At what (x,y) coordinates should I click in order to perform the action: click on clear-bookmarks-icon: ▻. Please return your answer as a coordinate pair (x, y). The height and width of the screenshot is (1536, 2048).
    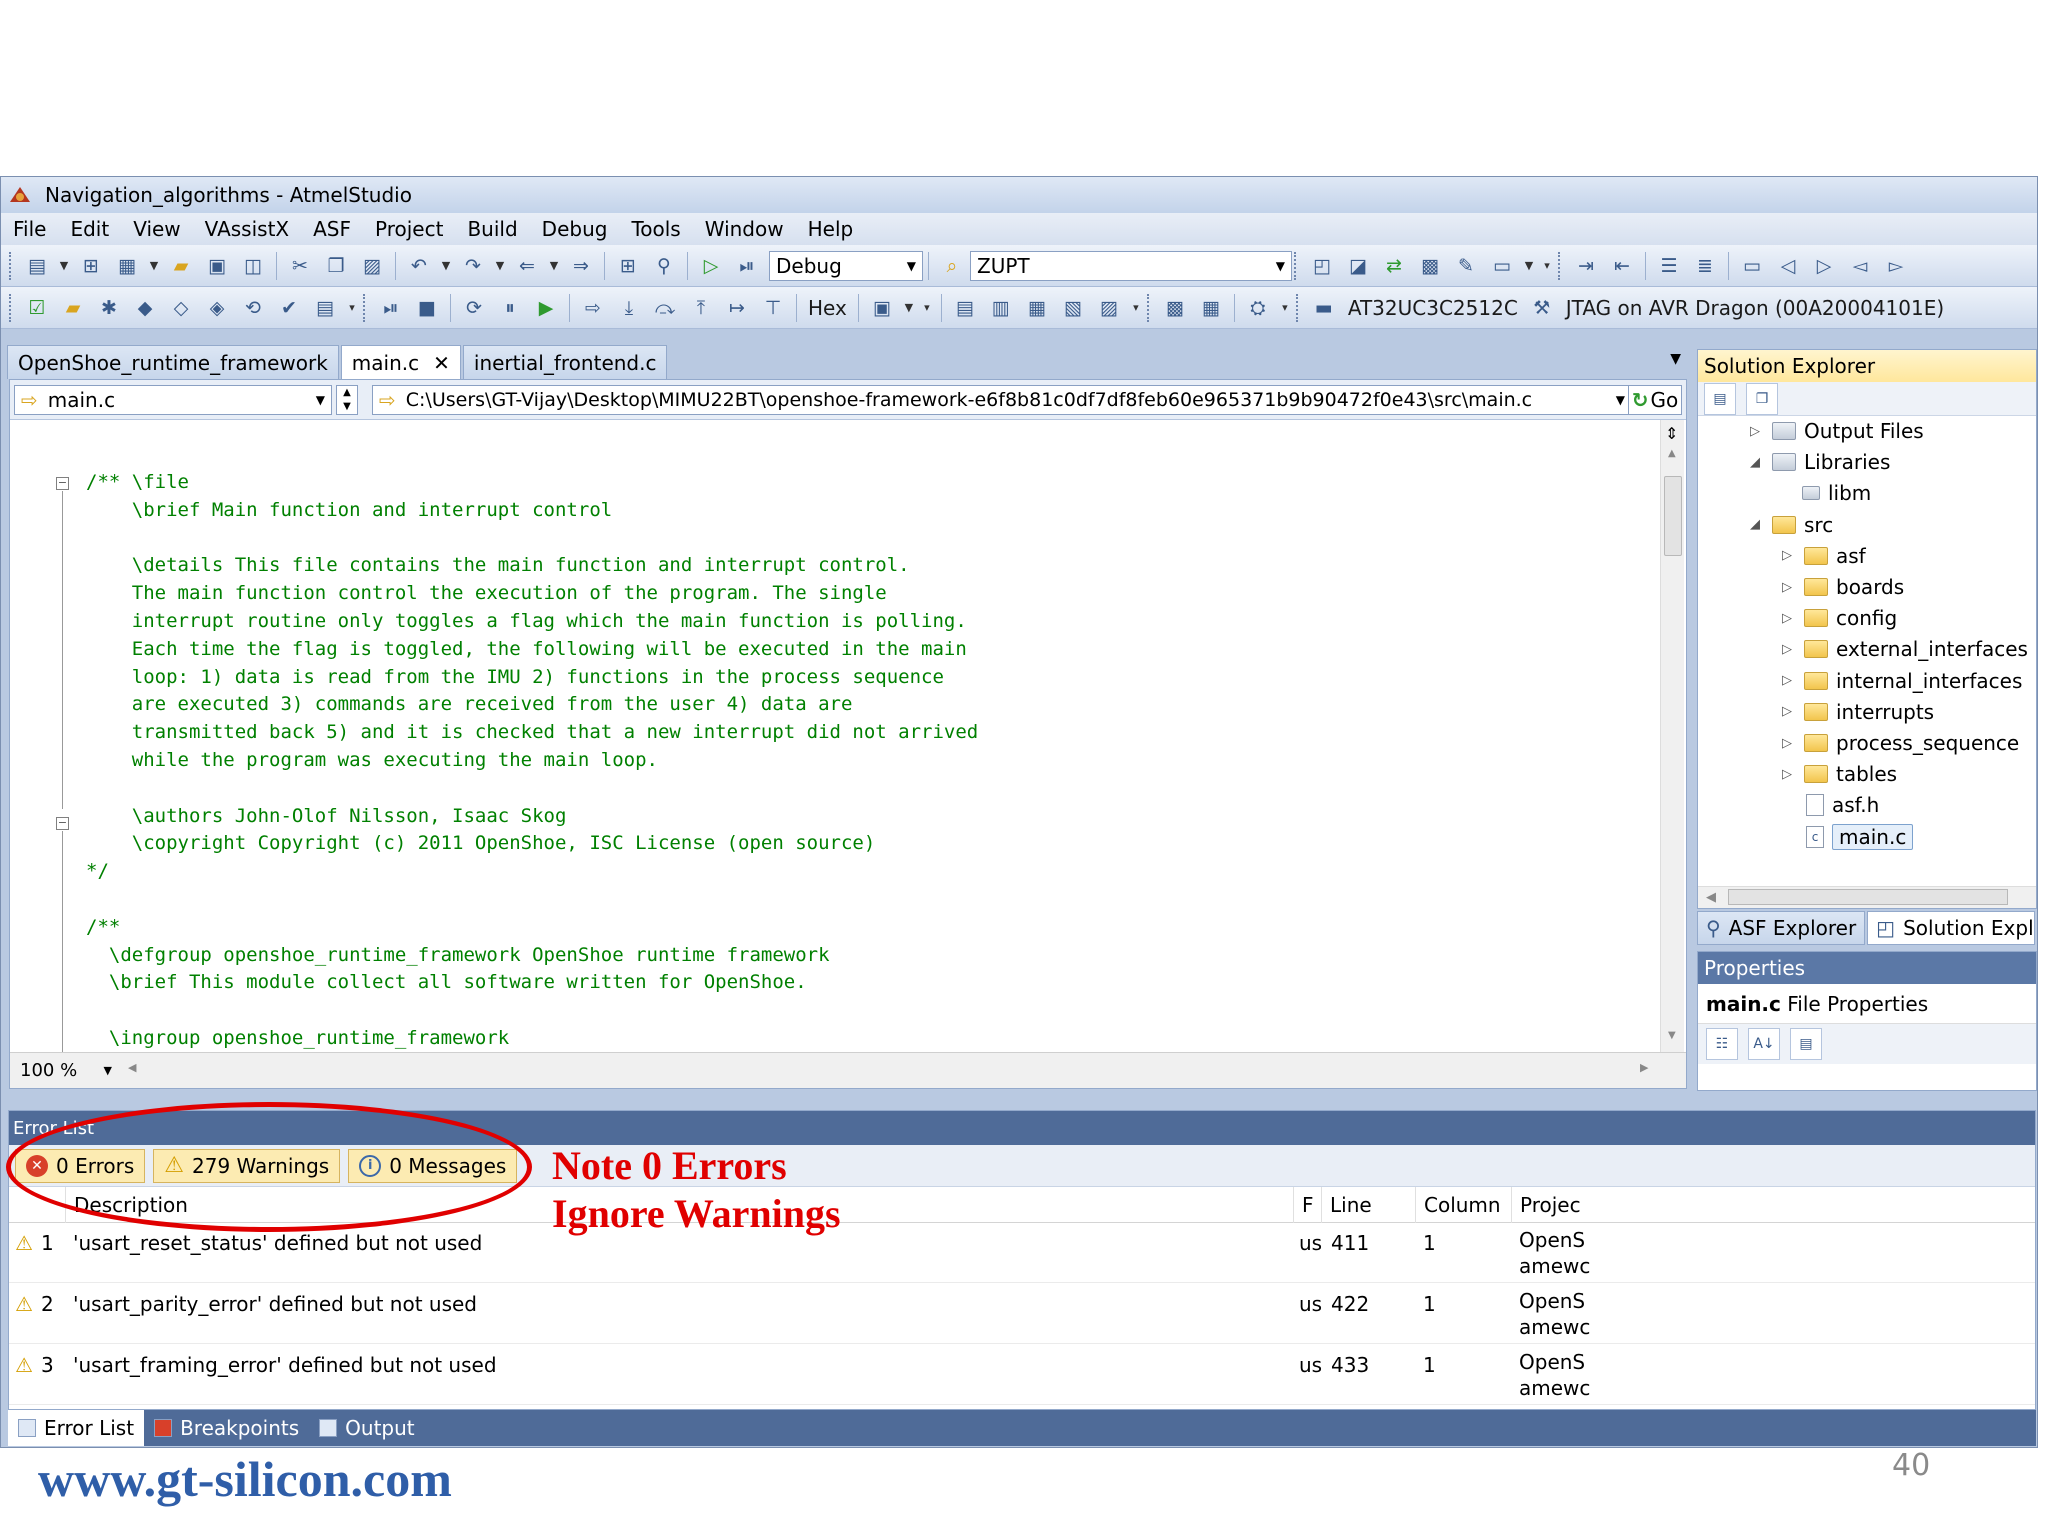
    Looking at the image, I should click on (1896, 266).